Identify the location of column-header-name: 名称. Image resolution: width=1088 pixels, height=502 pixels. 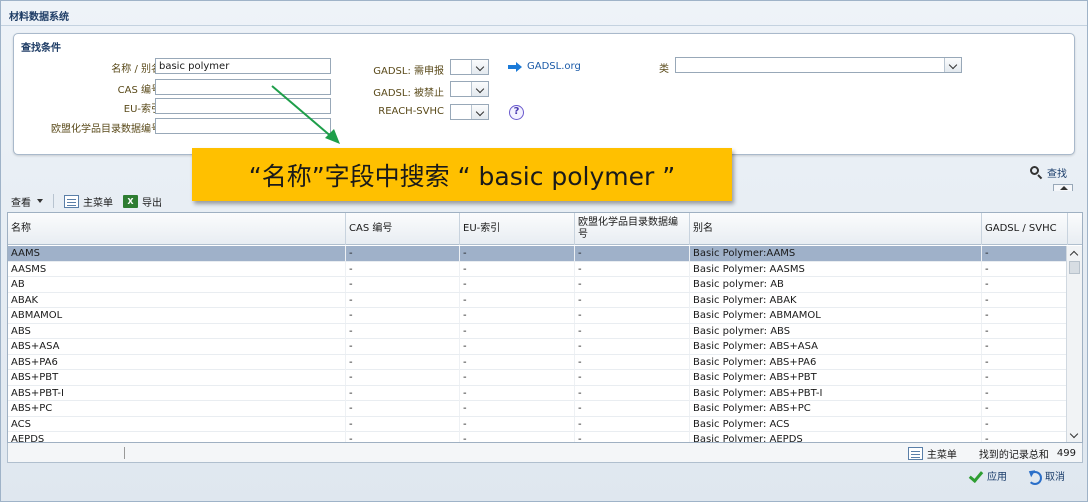
(177, 229).